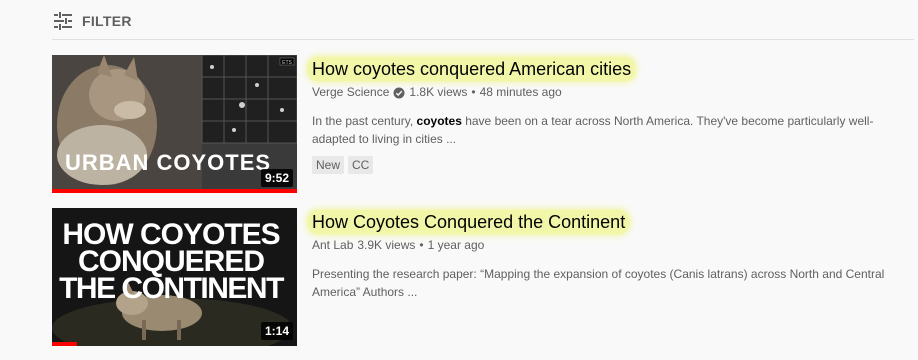 This screenshot has height=360, width=918. Describe the element at coordinates (438, 92) in the screenshot. I see `view-count: 1.8K views` at that location.